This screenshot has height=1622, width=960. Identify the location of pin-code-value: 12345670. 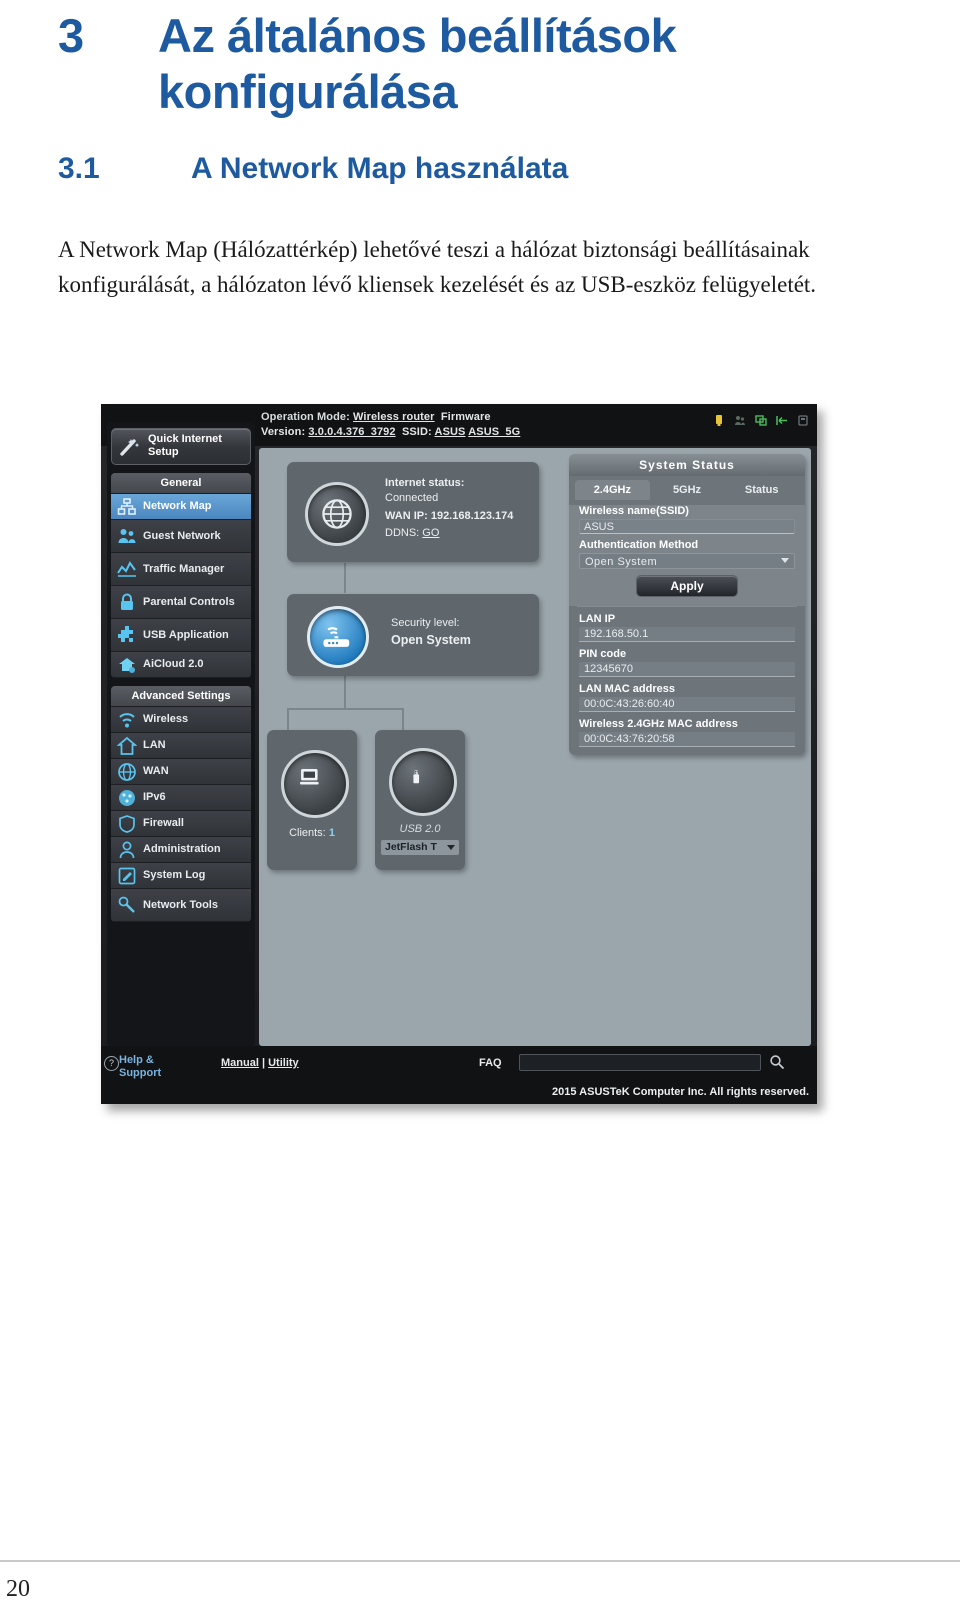
(687, 669).